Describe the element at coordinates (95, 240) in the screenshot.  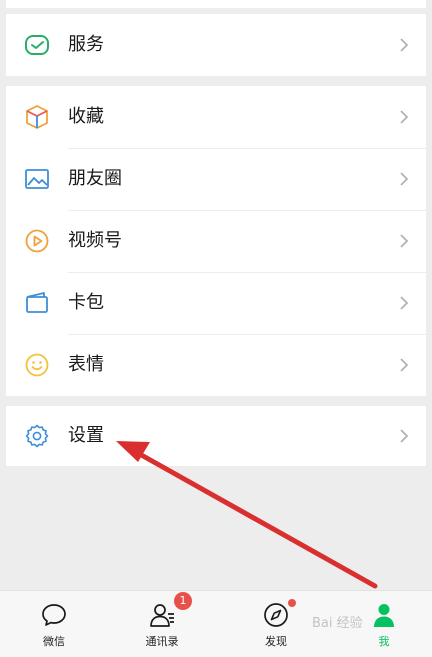
I see `menu-item-label: 视频号` at that location.